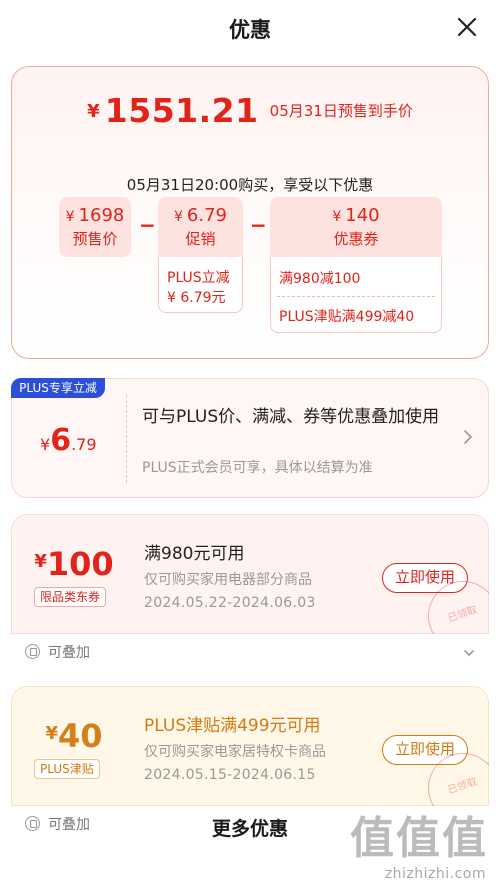 This screenshot has width=500, height=895. I want to click on coupon-validity: 2024.05.15-2024.06.15, so click(230, 775).